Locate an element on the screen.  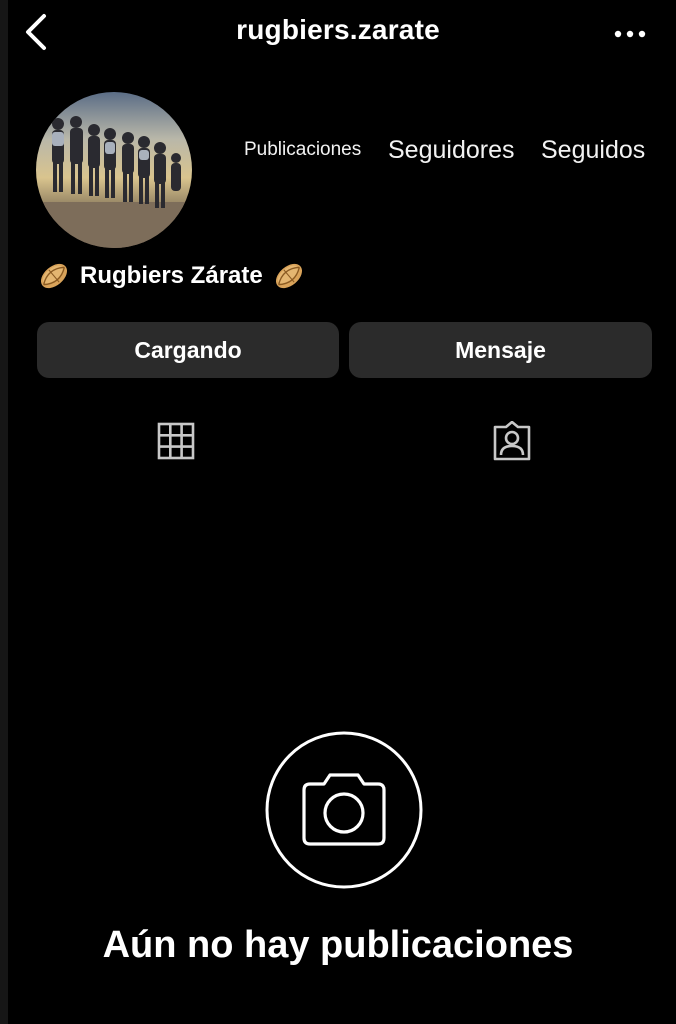
profile-avatar is located at coordinates (114, 170).